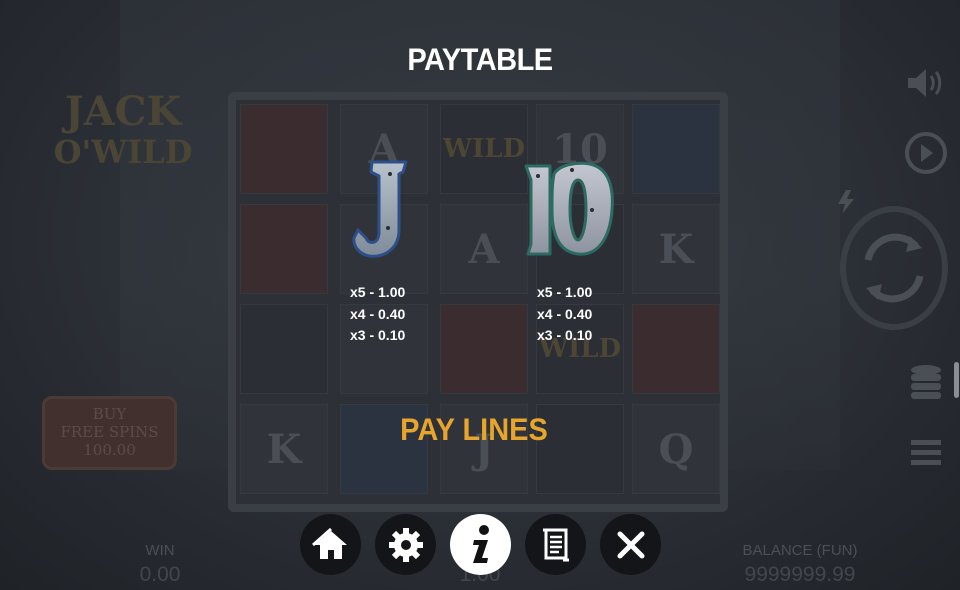  What do you see at coordinates (956, 380) in the screenshot?
I see `scrollbar-thumb` at bounding box center [956, 380].